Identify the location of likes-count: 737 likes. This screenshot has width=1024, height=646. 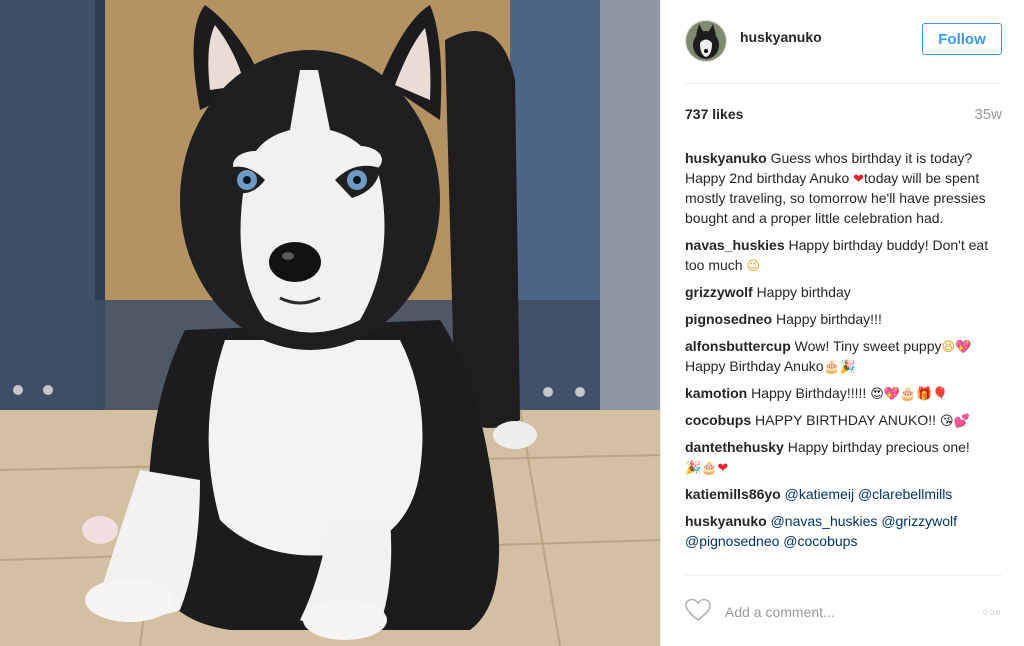
(714, 114).